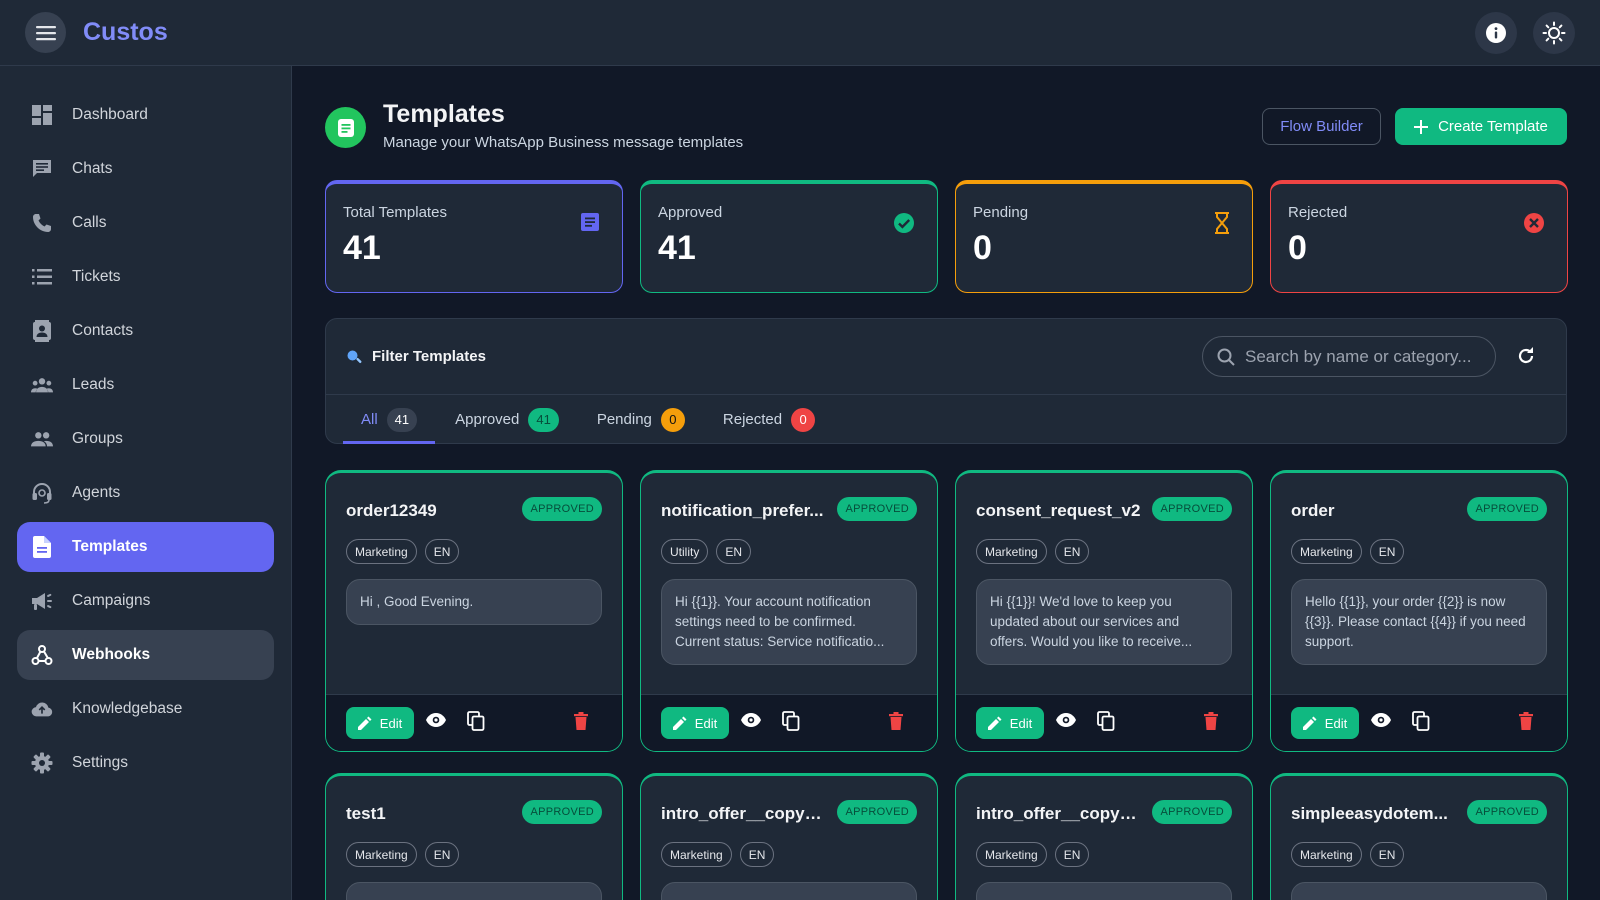 This screenshot has width=1600, height=900. I want to click on sidebar-item-knowledgebase: Knowledgebase, so click(145, 709).